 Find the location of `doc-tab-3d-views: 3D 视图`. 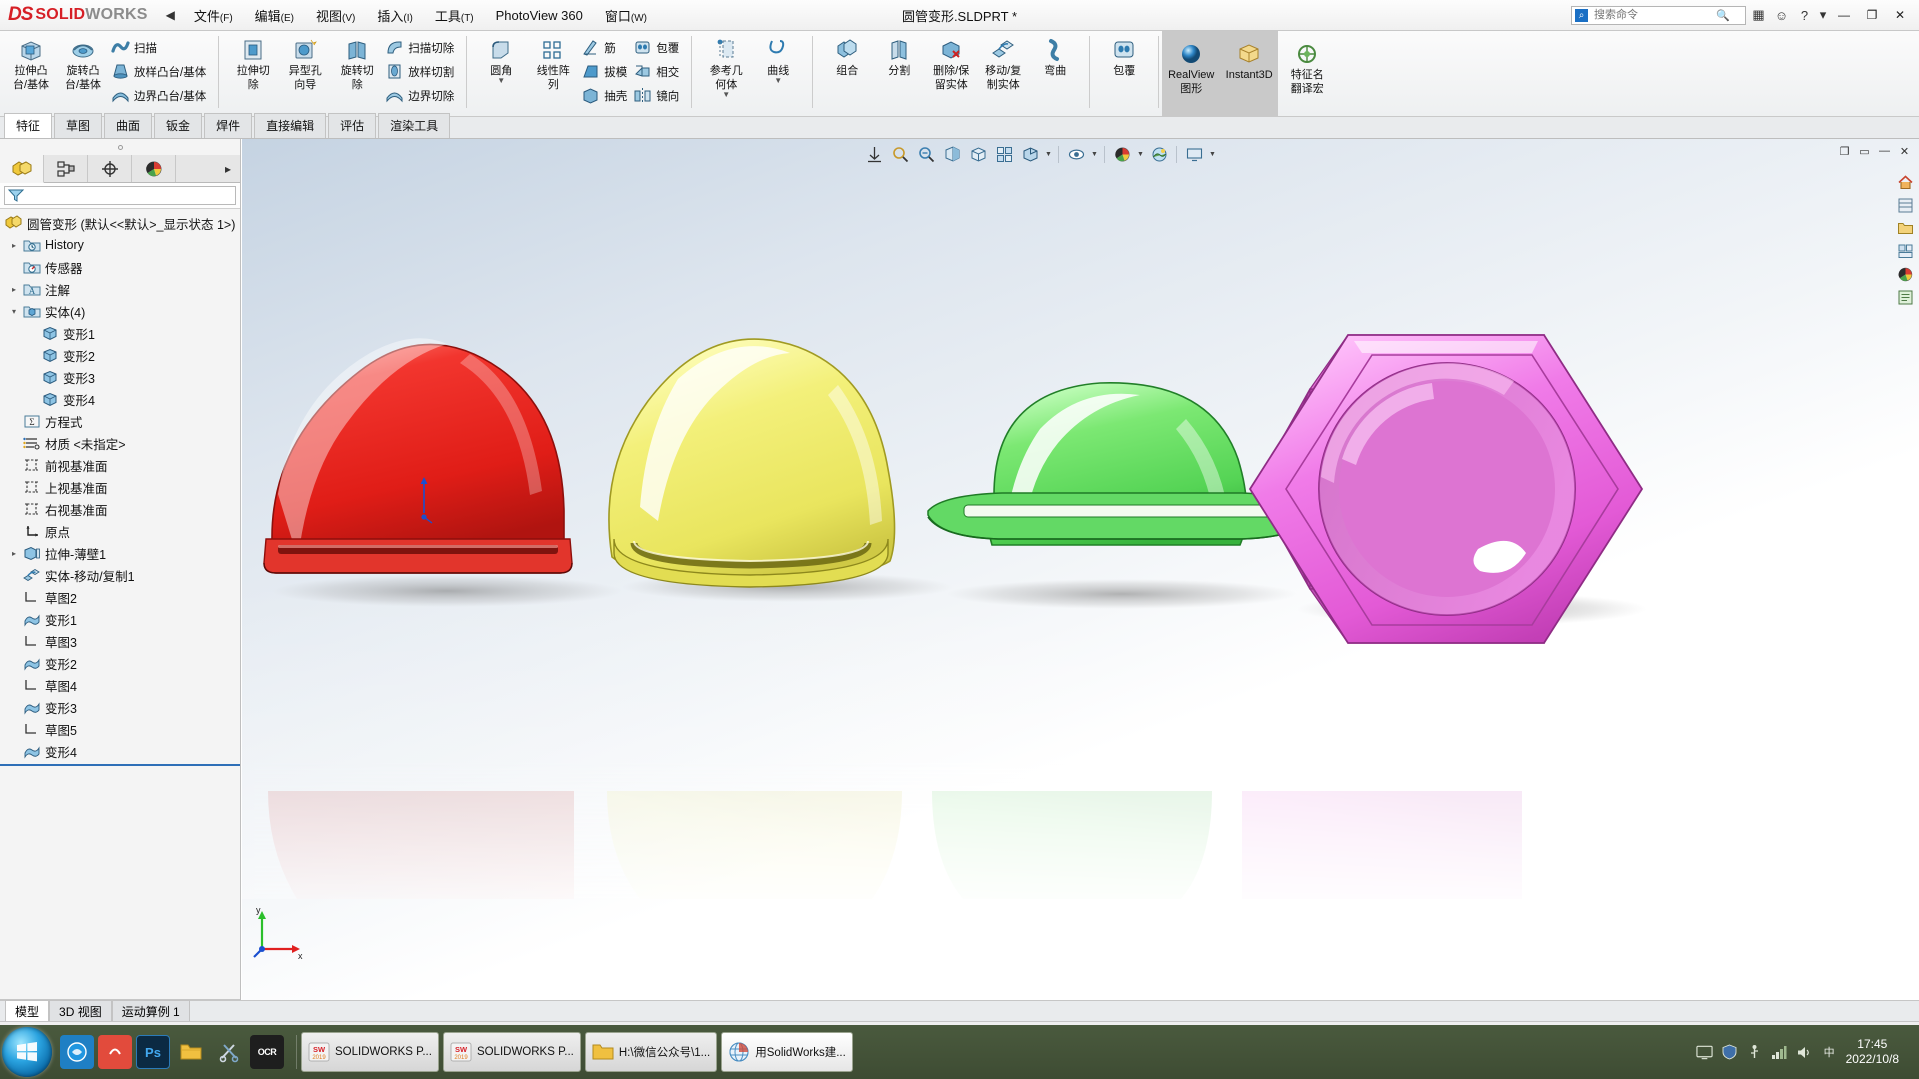

doc-tab-3d-views: 3D 视图 is located at coordinates (80, 1011).